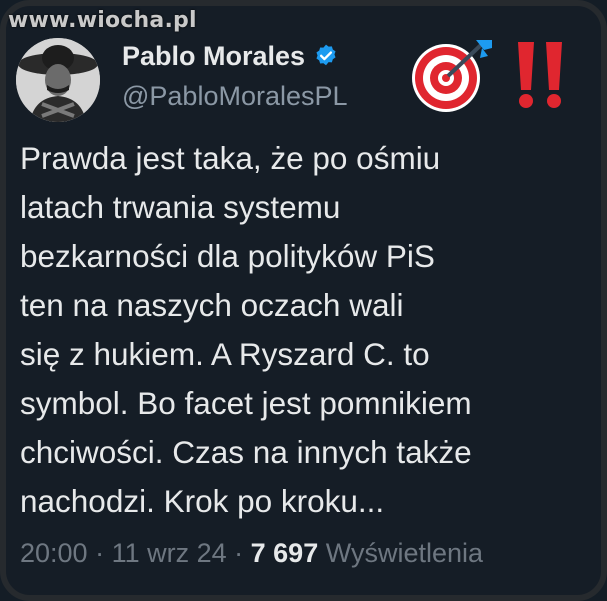  I want to click on author-handle: @PabloMoralesPL, so click(235, 96).